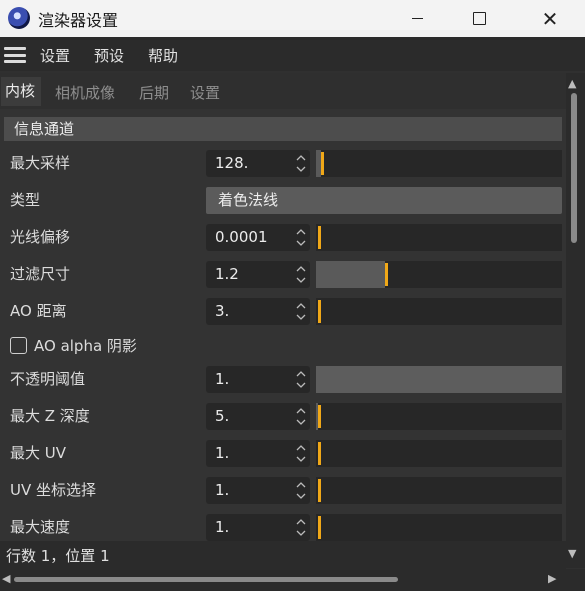  I want to click on section-header: 信息通道, so click(283, 129).